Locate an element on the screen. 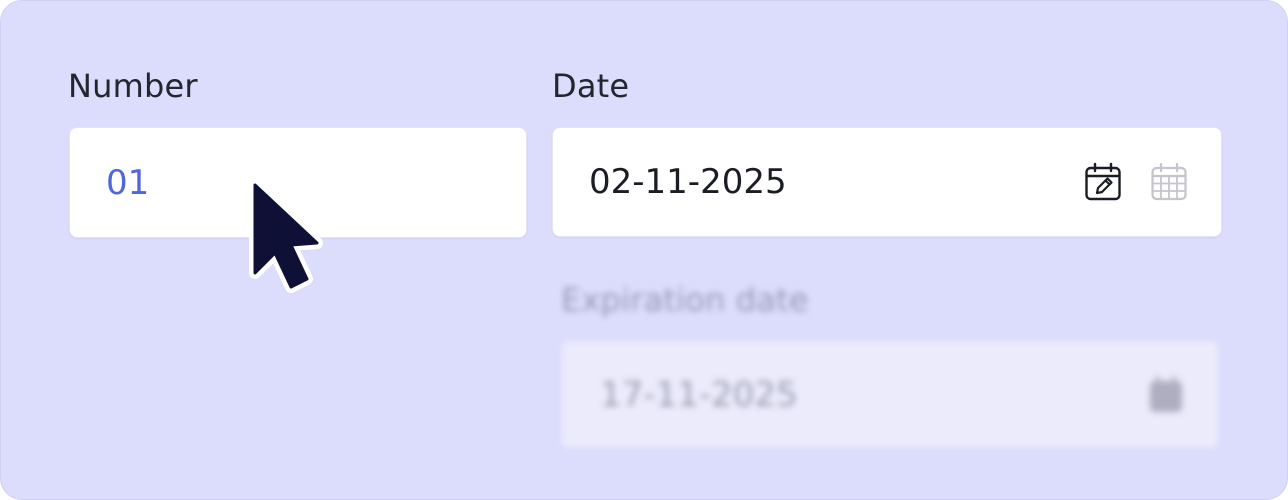 Image resolution: width=1288 pixels, height=500 pixels. date-label: Date is located at coordinates (591, 86).